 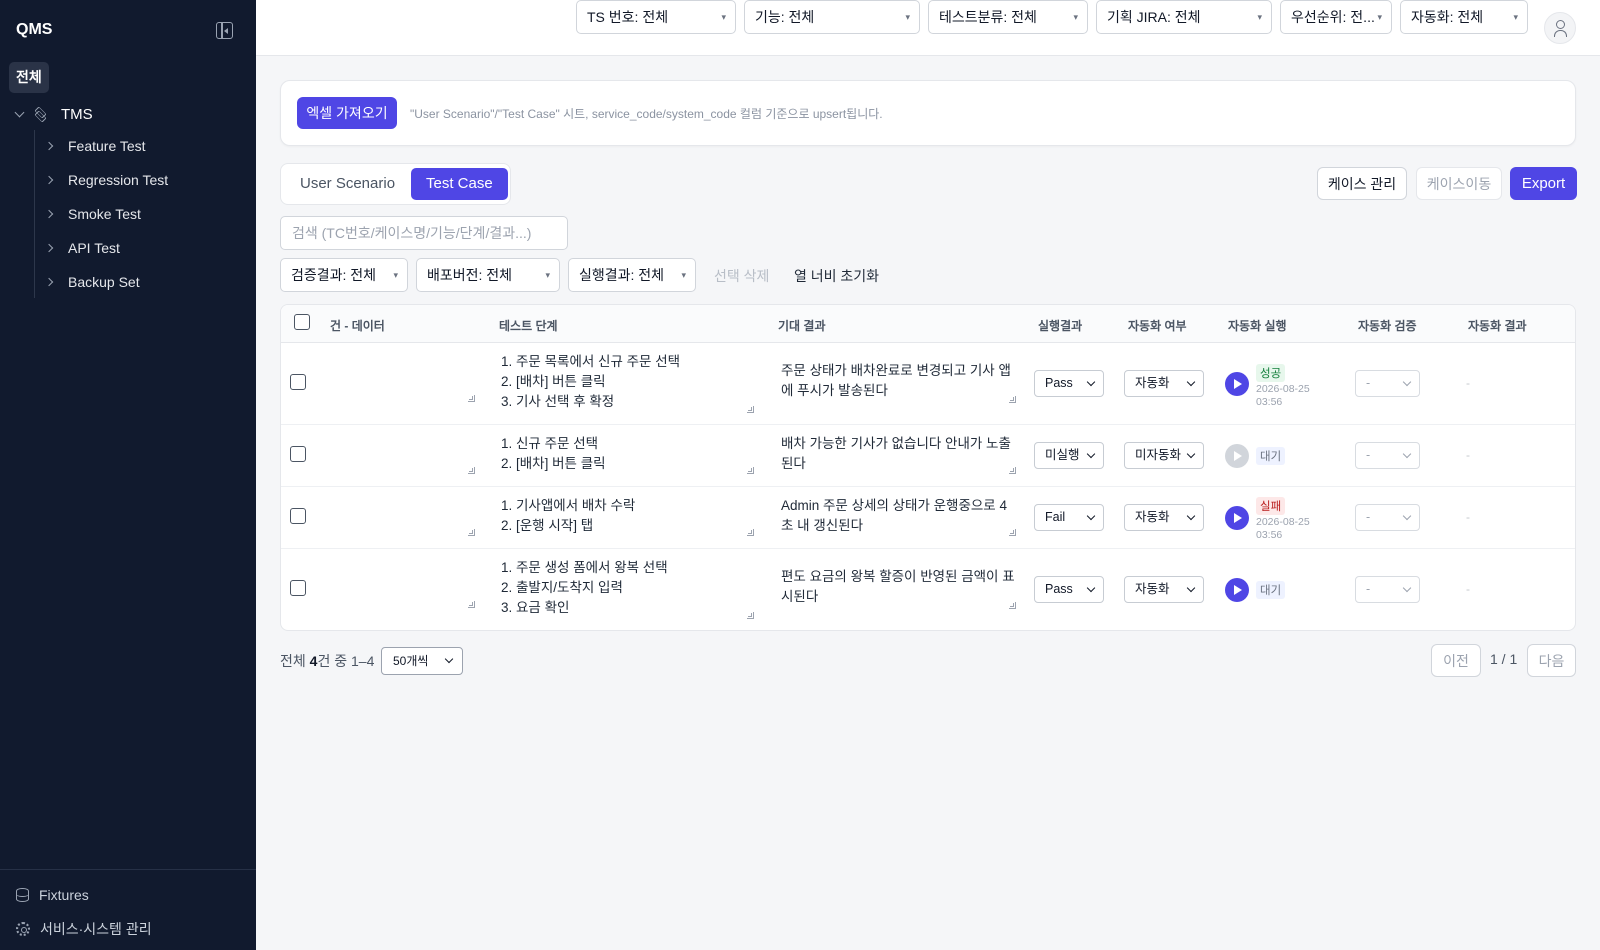 What do you see at coordinates (424, 233) in the screenshot?
I see `search-input: 검색 (TC번호/케이스명/기능/단계/결과...)` at bounding box center [424, 233].